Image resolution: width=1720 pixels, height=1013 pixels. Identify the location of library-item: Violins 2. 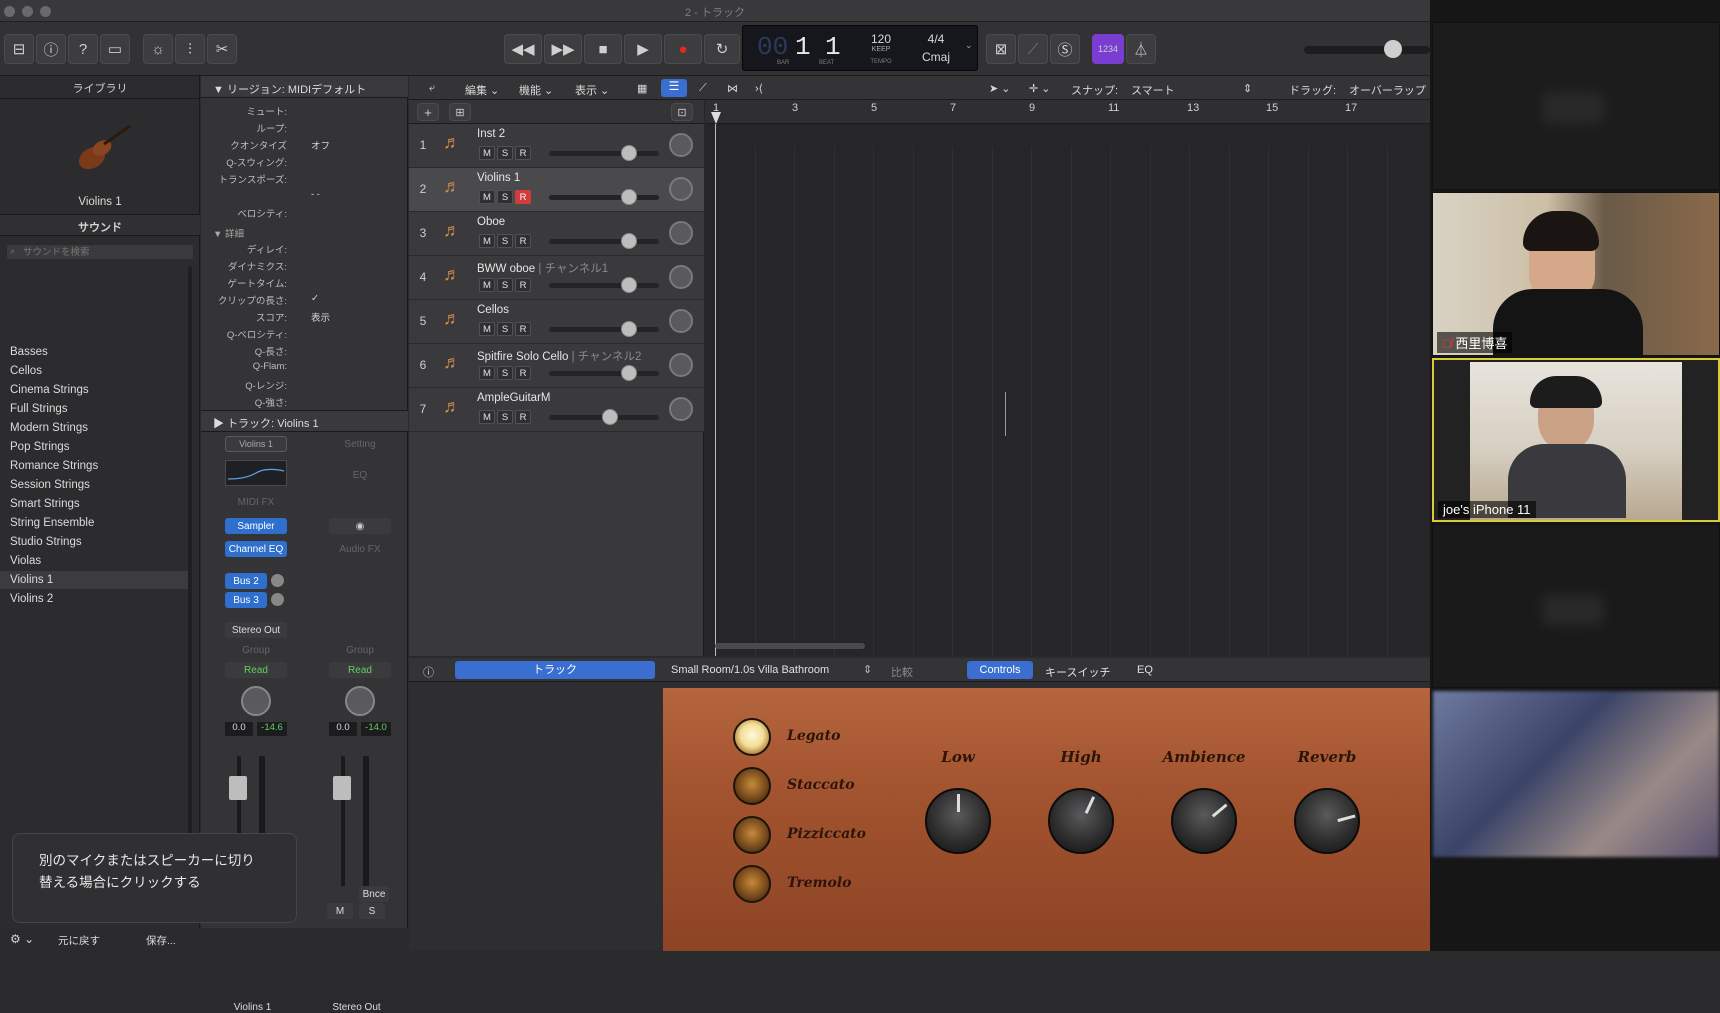
(31, 599).